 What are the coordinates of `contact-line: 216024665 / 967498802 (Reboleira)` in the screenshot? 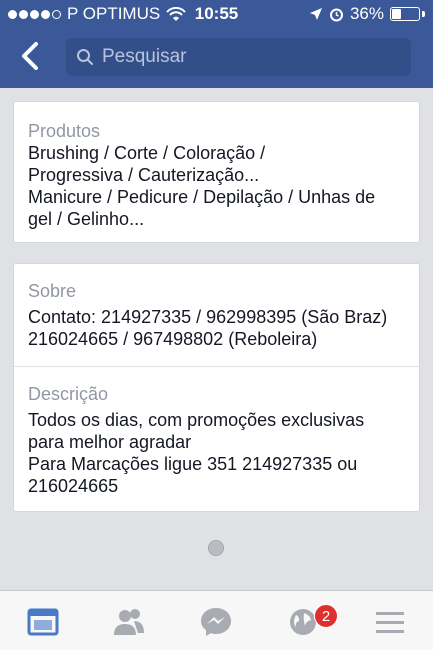 It's located at (173, 339).